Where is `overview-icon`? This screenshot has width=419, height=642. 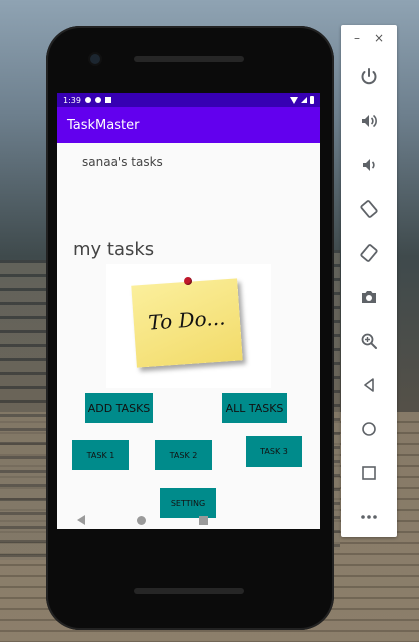 overview-icon is located at coordinates (369, 473).